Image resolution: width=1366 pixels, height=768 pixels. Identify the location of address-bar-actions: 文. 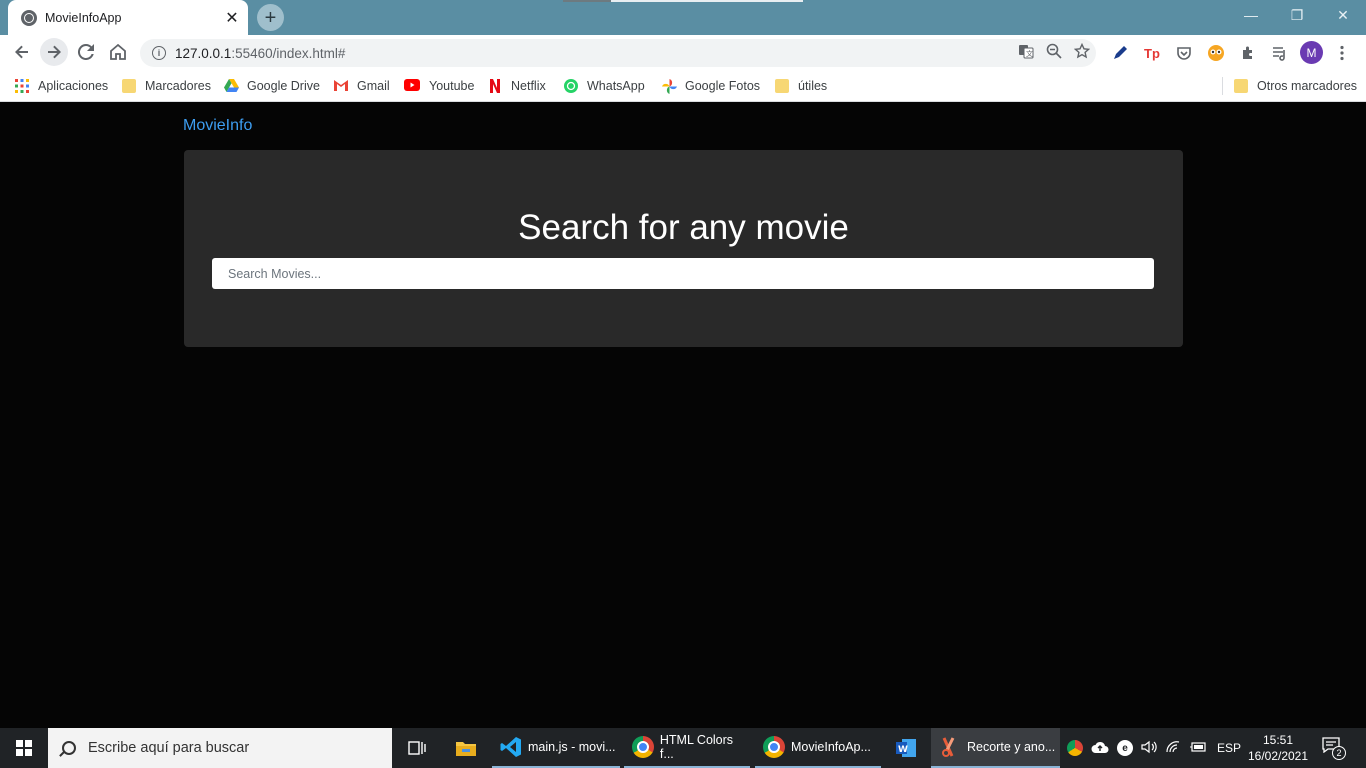
(1054, 52).